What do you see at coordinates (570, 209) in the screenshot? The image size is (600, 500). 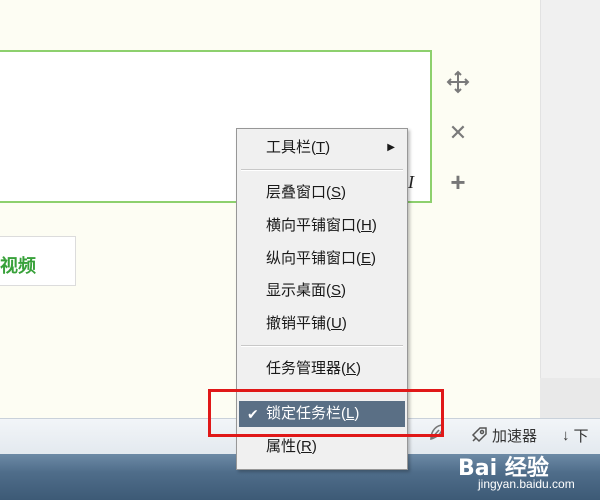 I see `right-gutter` at bounding box center [570, 209].